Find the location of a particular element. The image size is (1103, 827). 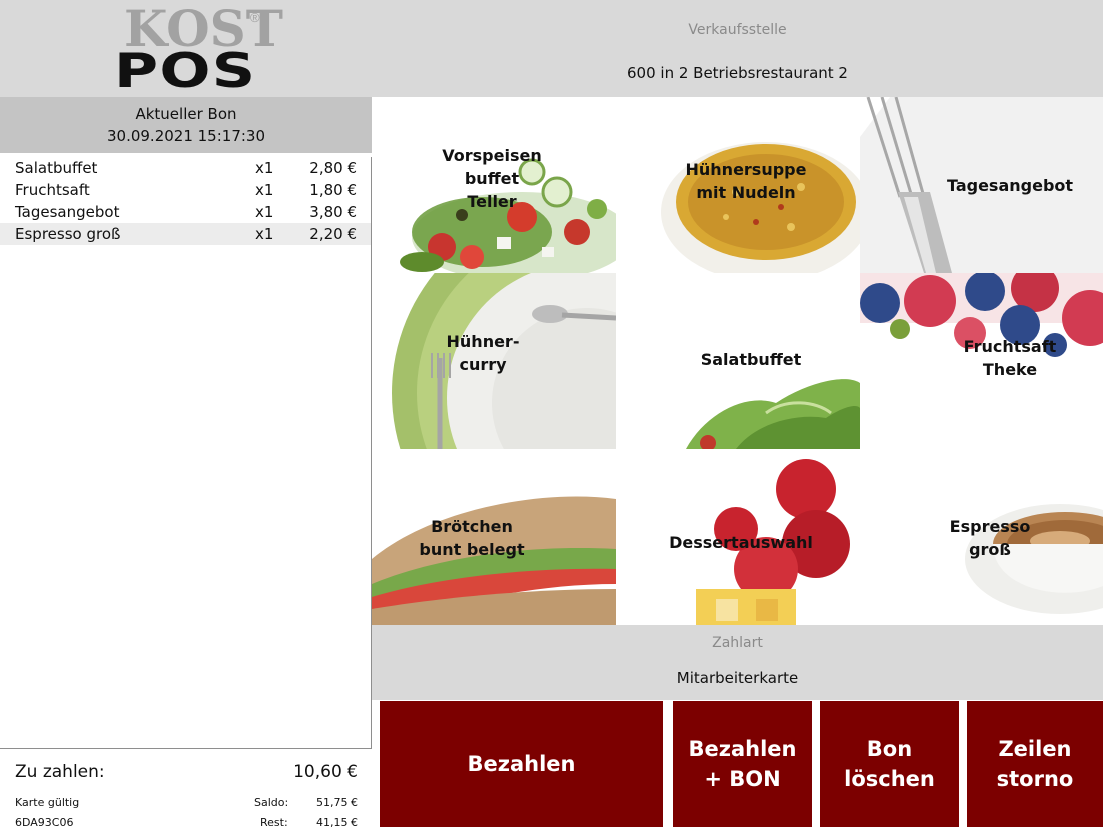

product-tile-dessertauswahl: Dessertauswahl is located at coordinates (738, 537).